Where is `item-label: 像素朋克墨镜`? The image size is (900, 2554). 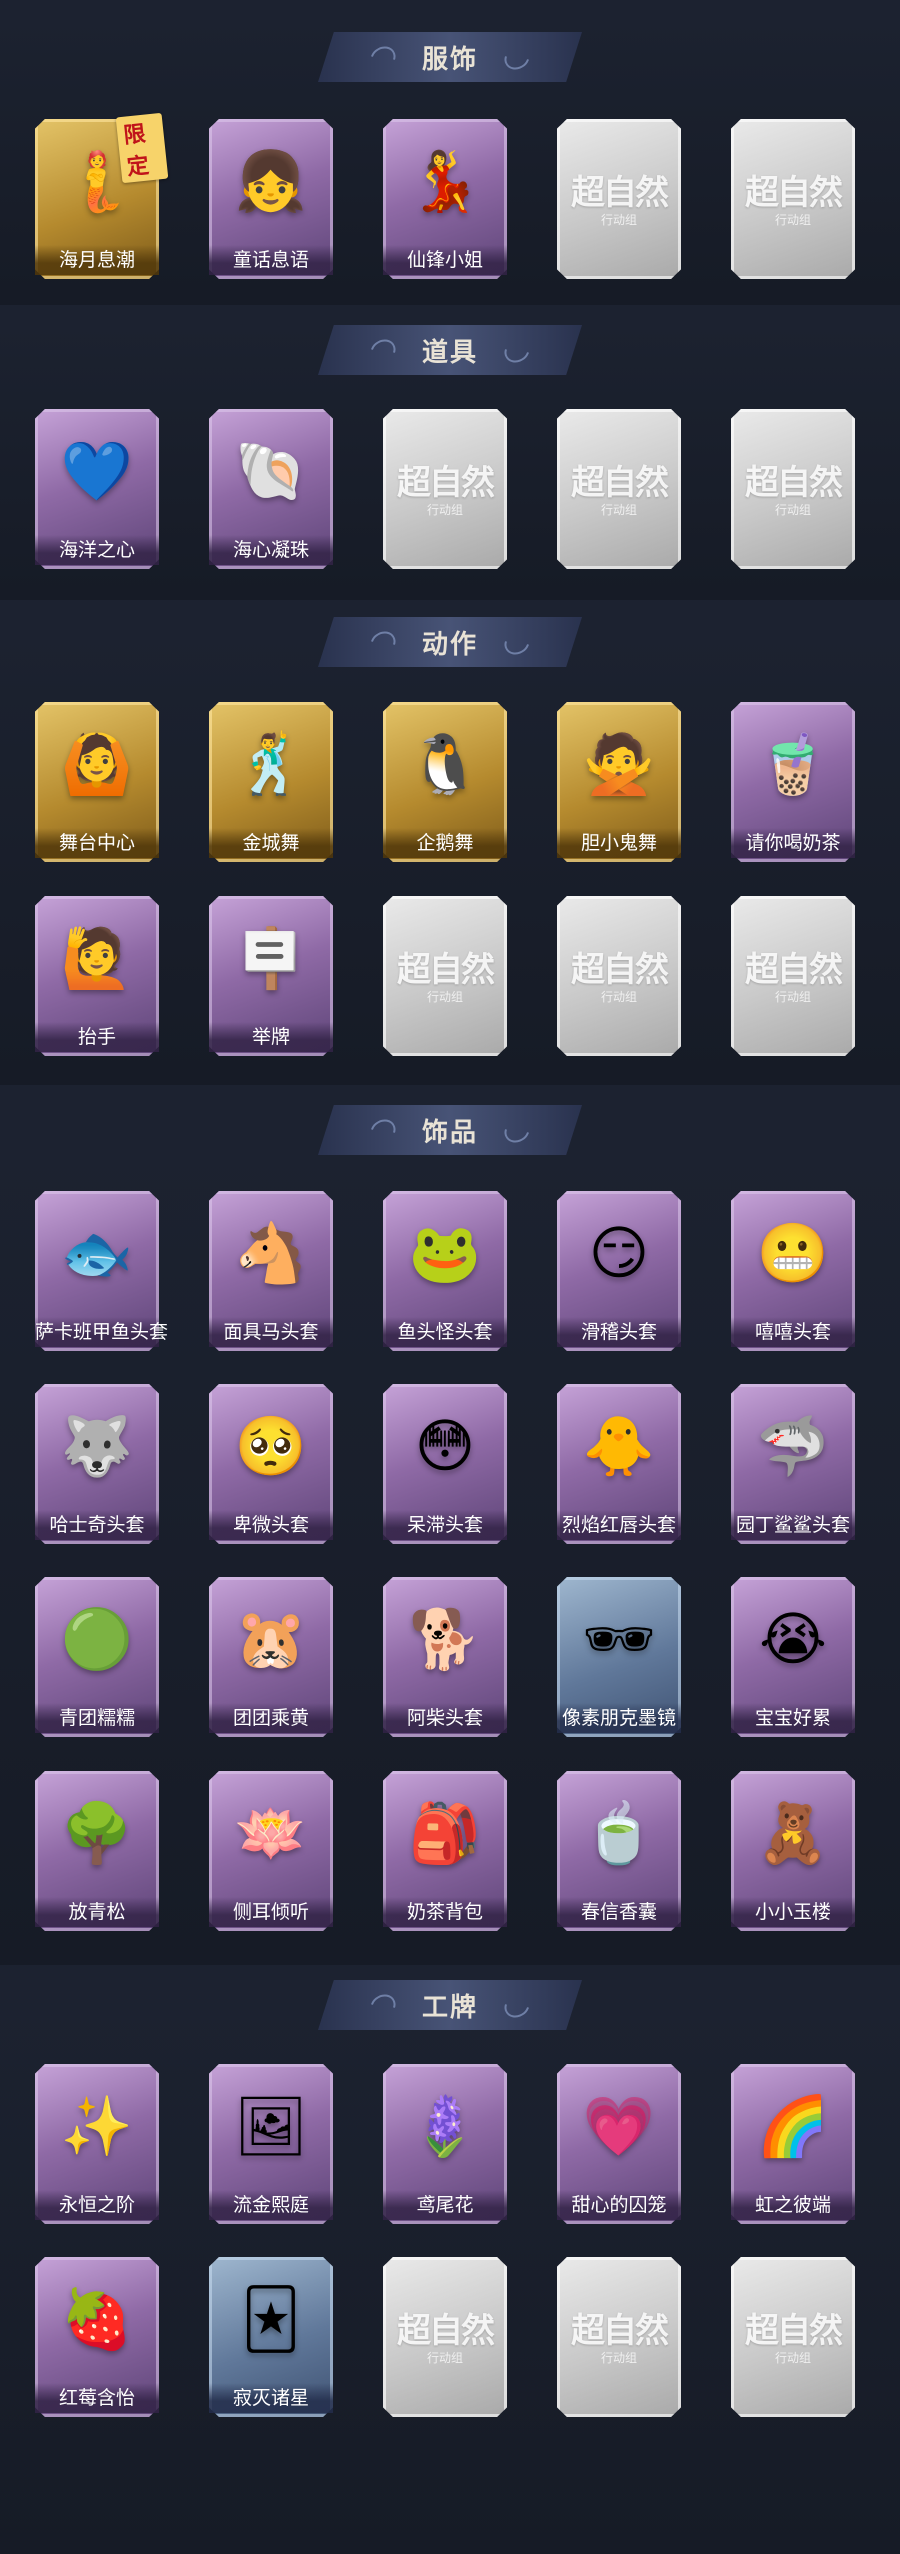 item-label: 像素朋克墨镜 is located at coordinates (619, 1718).